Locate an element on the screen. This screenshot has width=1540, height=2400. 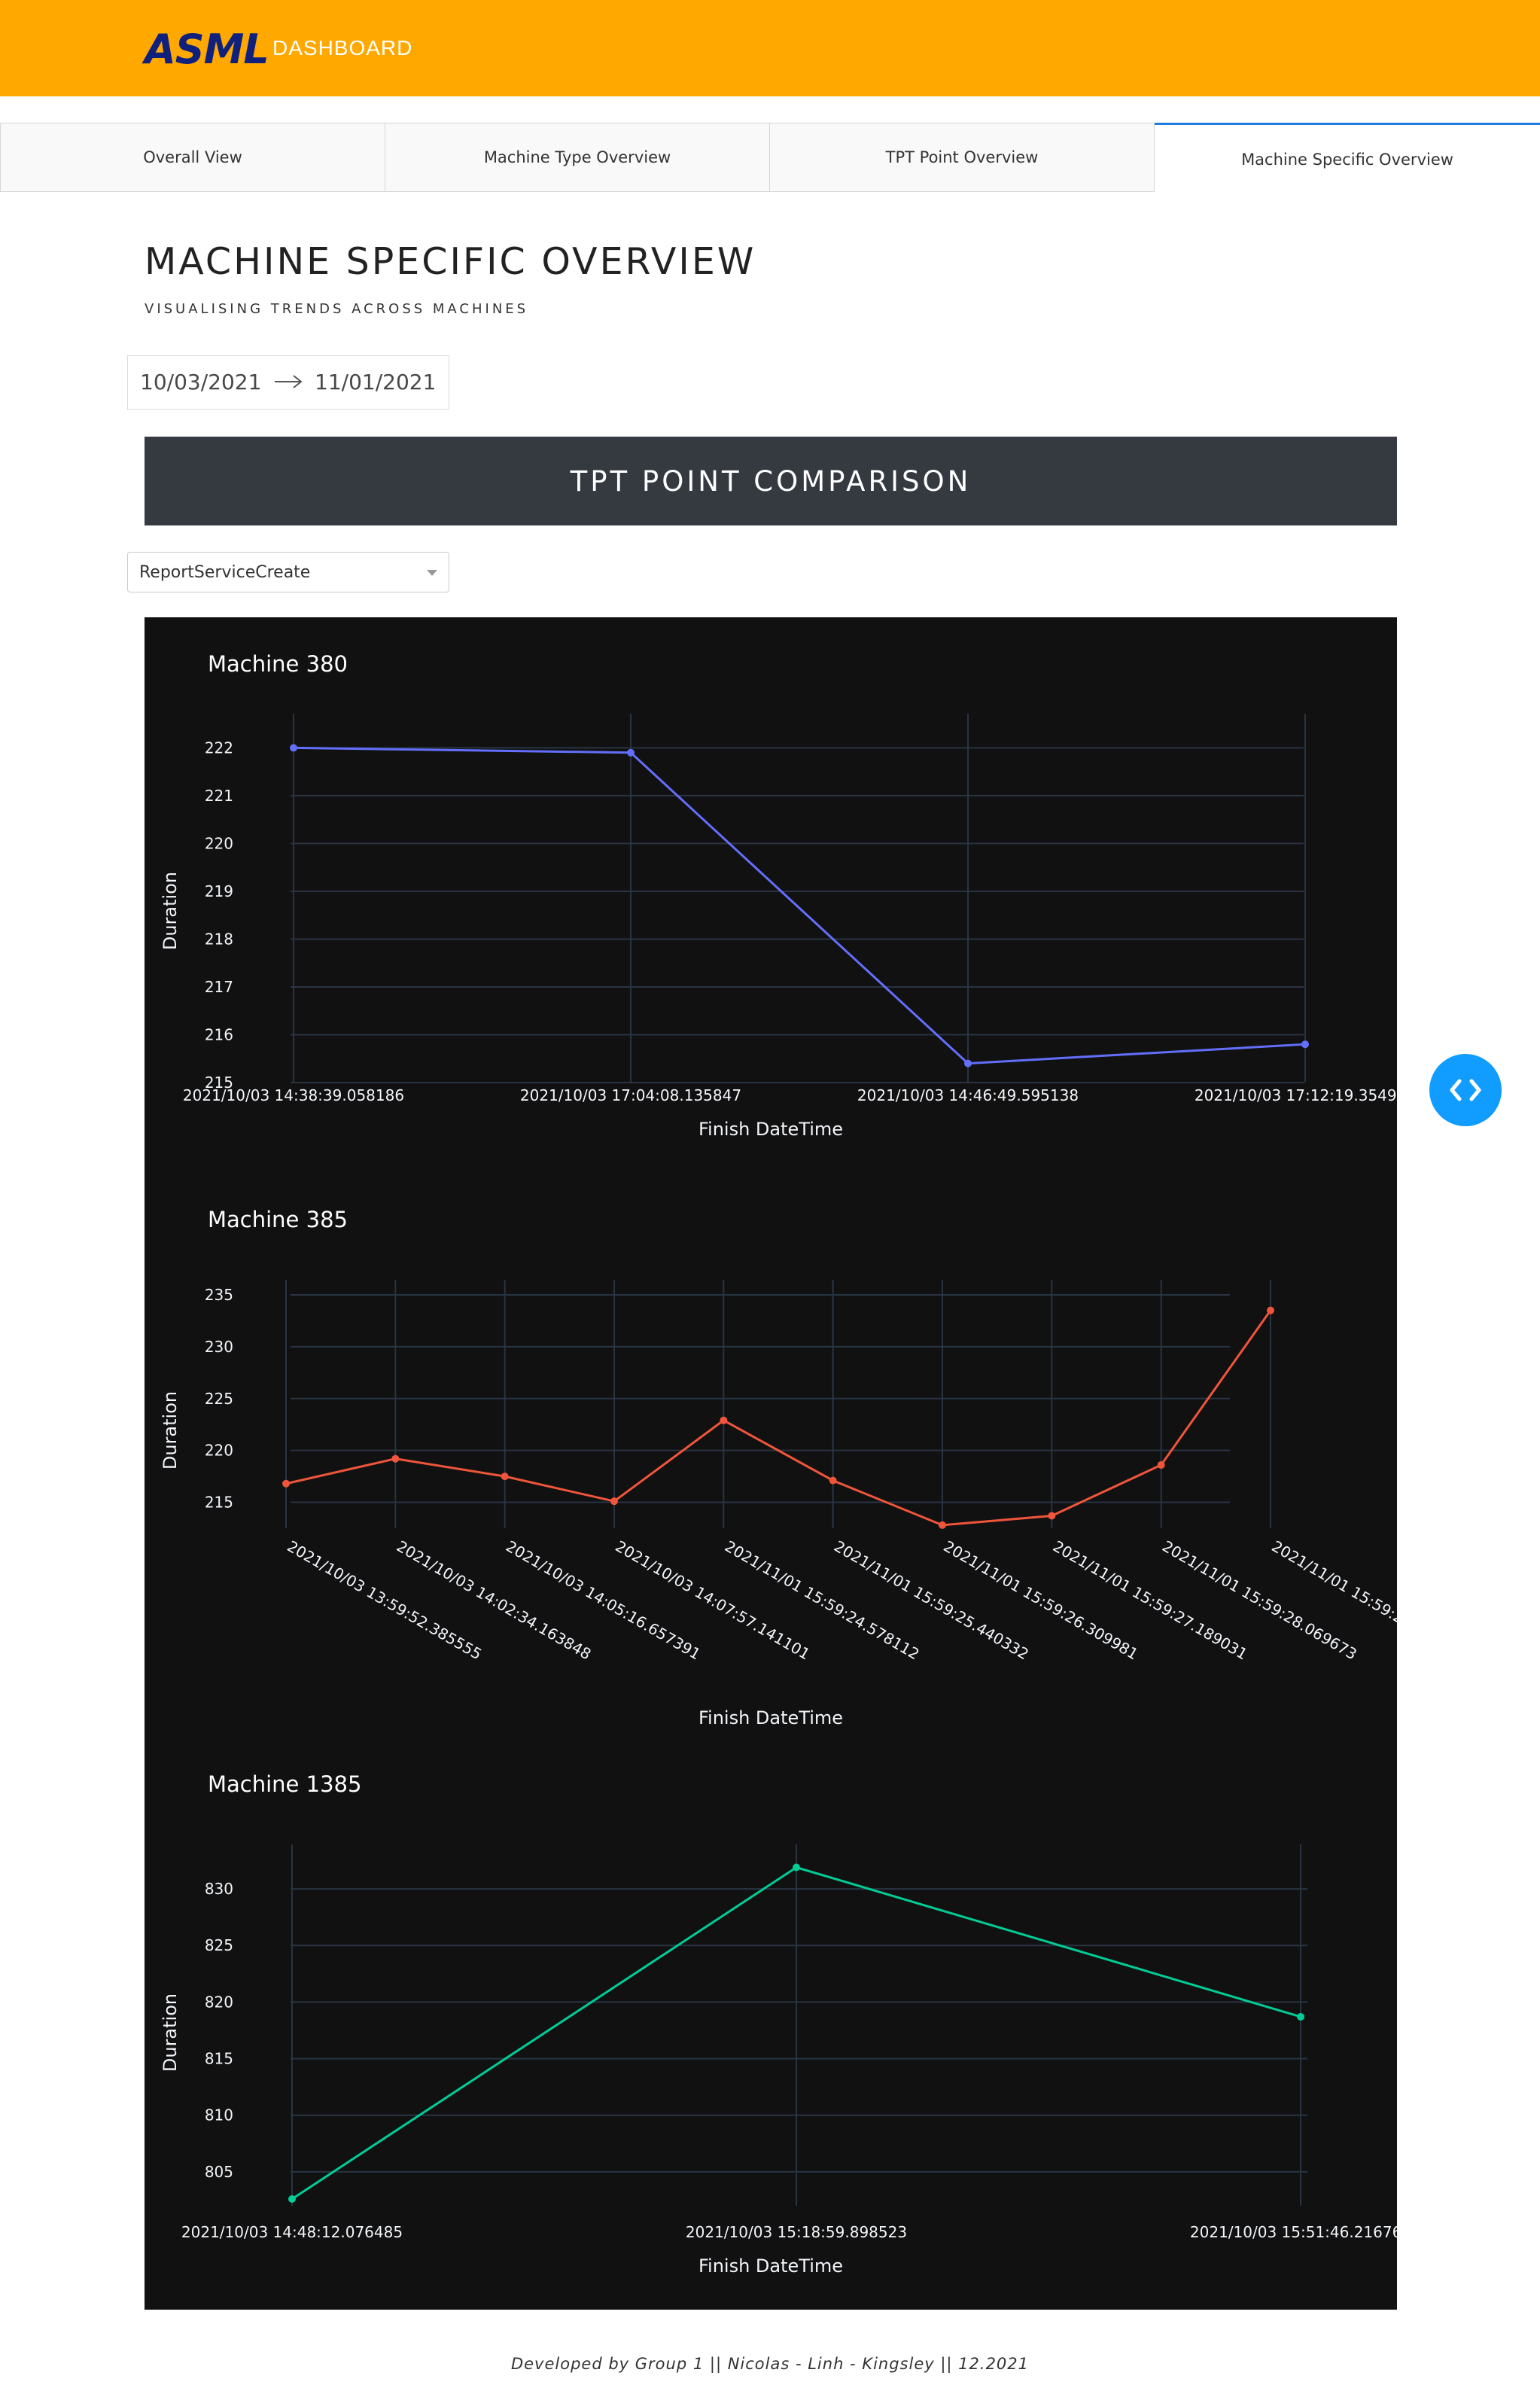
y-tick-label: 805 is located at coordinates (219, 2172).